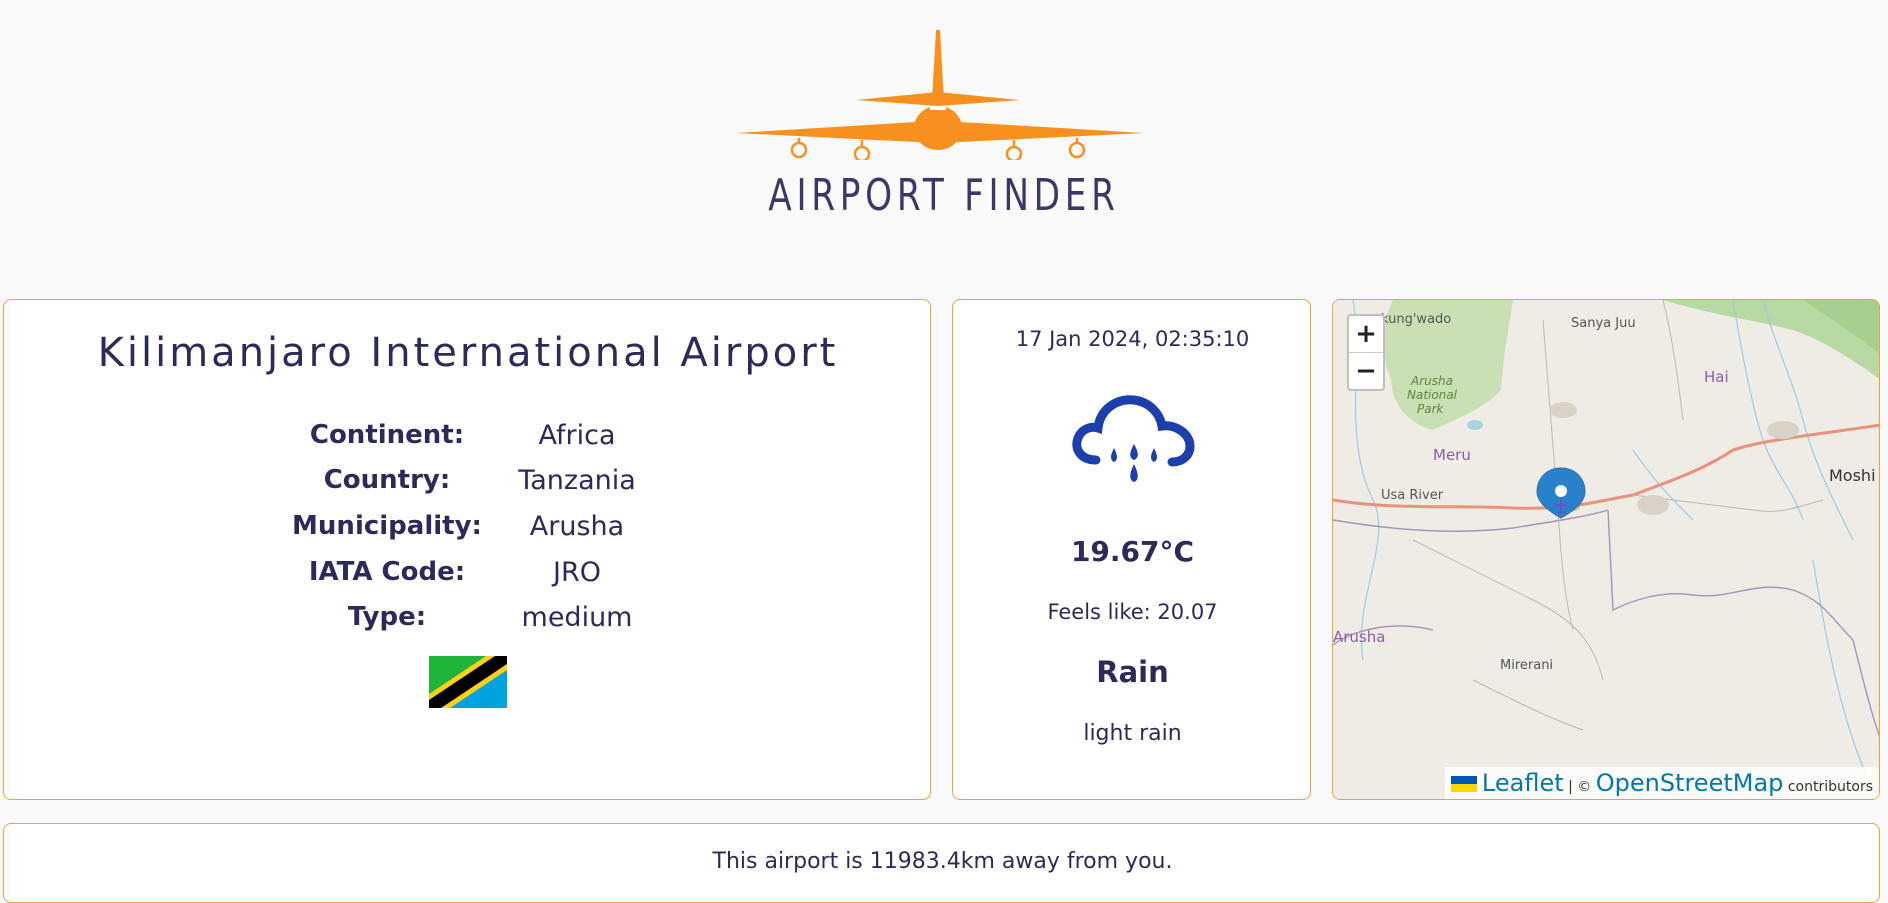 The height and width of the screenshot is (903, 1888). Describe the element at coordinates (468, 577) in the screenshot. I see `info-row-iata: IATA Code: JRO` at that location.